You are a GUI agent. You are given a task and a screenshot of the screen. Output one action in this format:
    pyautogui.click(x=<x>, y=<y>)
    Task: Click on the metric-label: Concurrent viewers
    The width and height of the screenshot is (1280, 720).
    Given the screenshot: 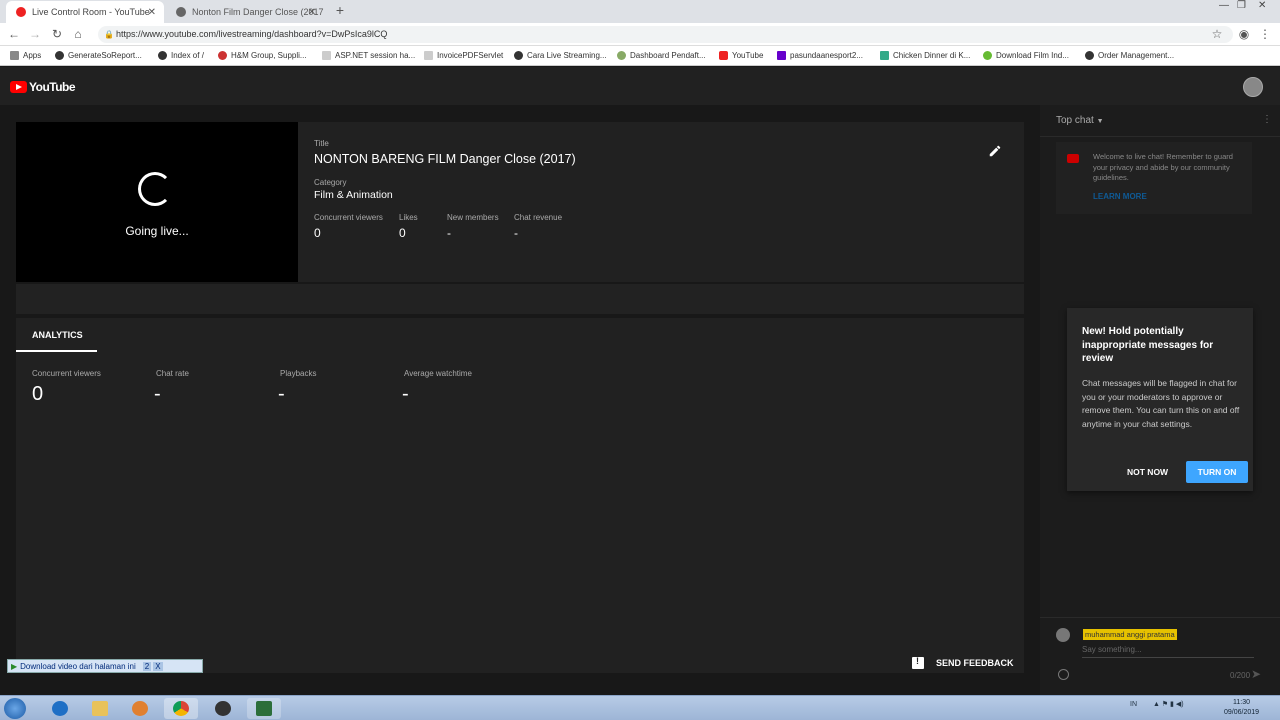 What is the action you would take?
    pyautogui.click(x=66, y=373)
    